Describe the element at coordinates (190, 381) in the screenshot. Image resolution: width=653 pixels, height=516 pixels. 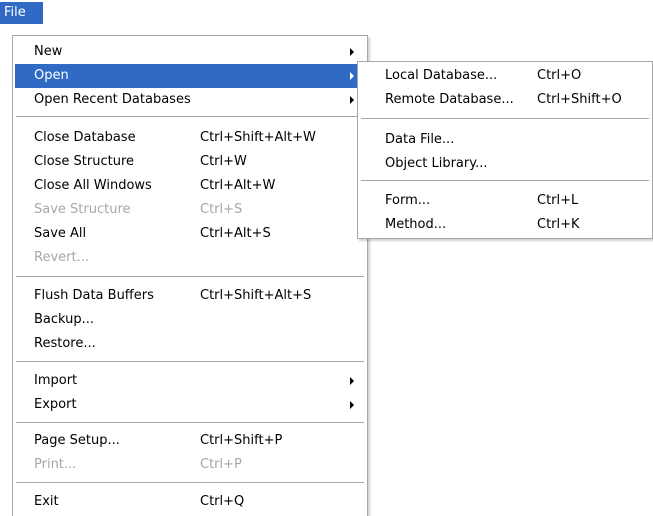
I see `menu-item-import: Import` at that location.